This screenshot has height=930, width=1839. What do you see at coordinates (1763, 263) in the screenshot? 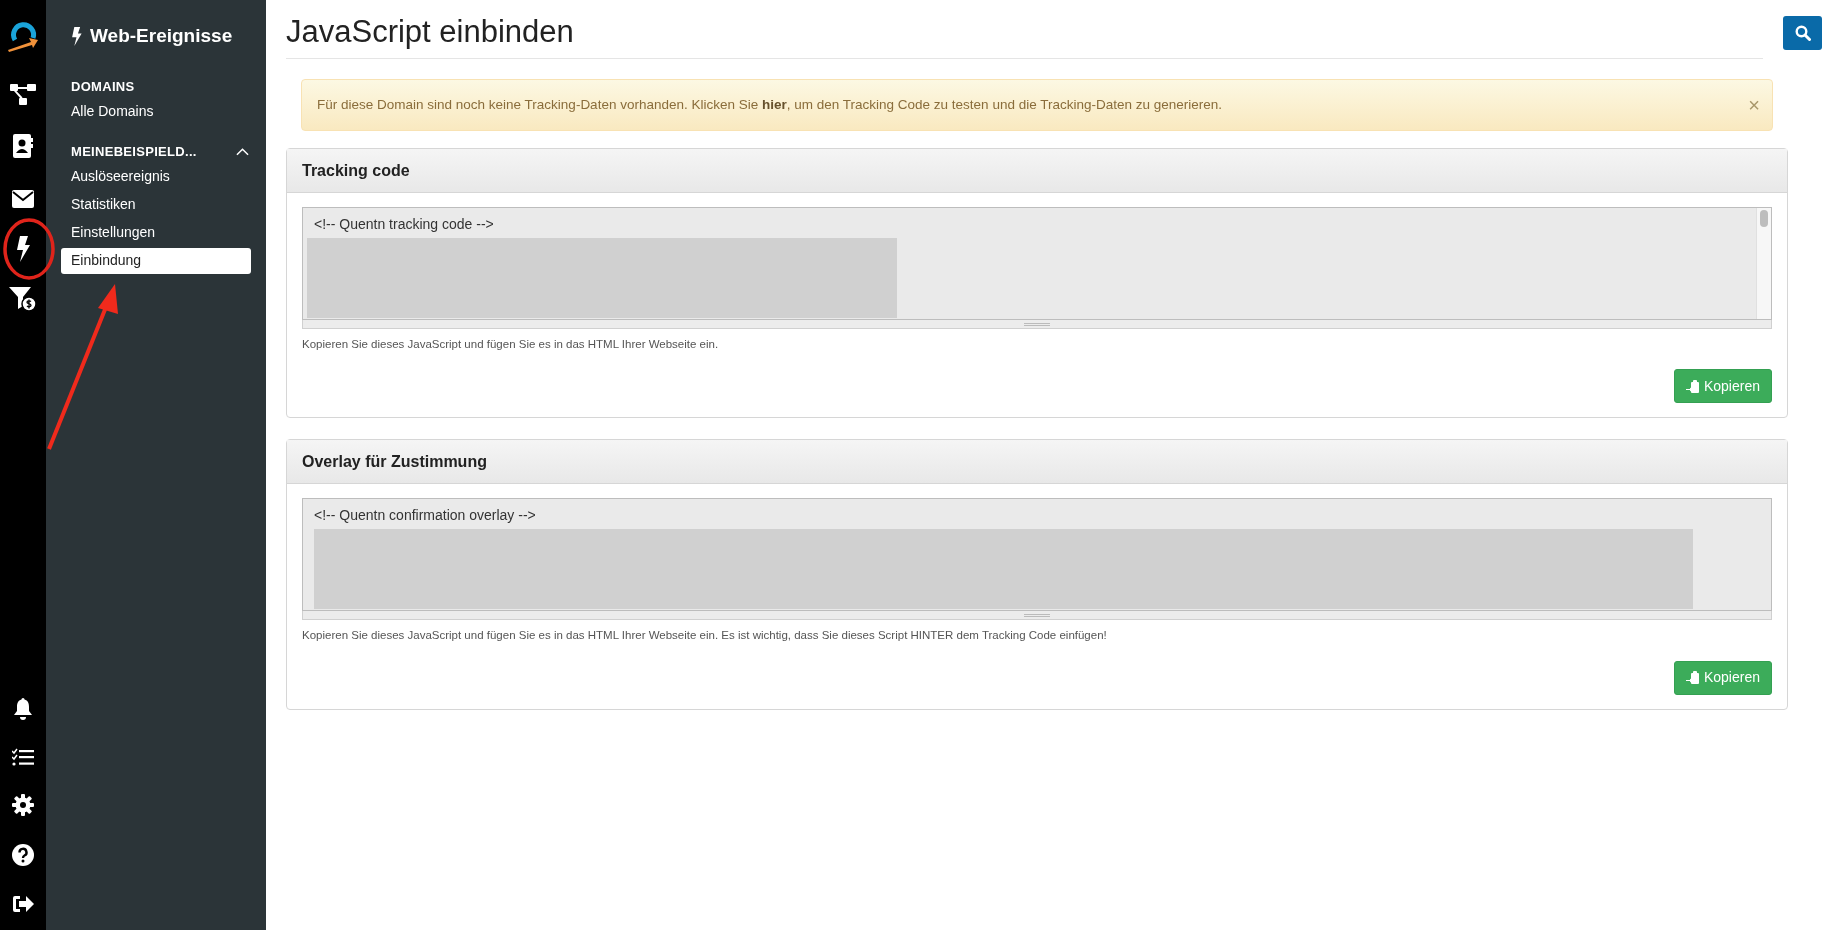
I see `scrollbar` at bounding box center [1763, 263].